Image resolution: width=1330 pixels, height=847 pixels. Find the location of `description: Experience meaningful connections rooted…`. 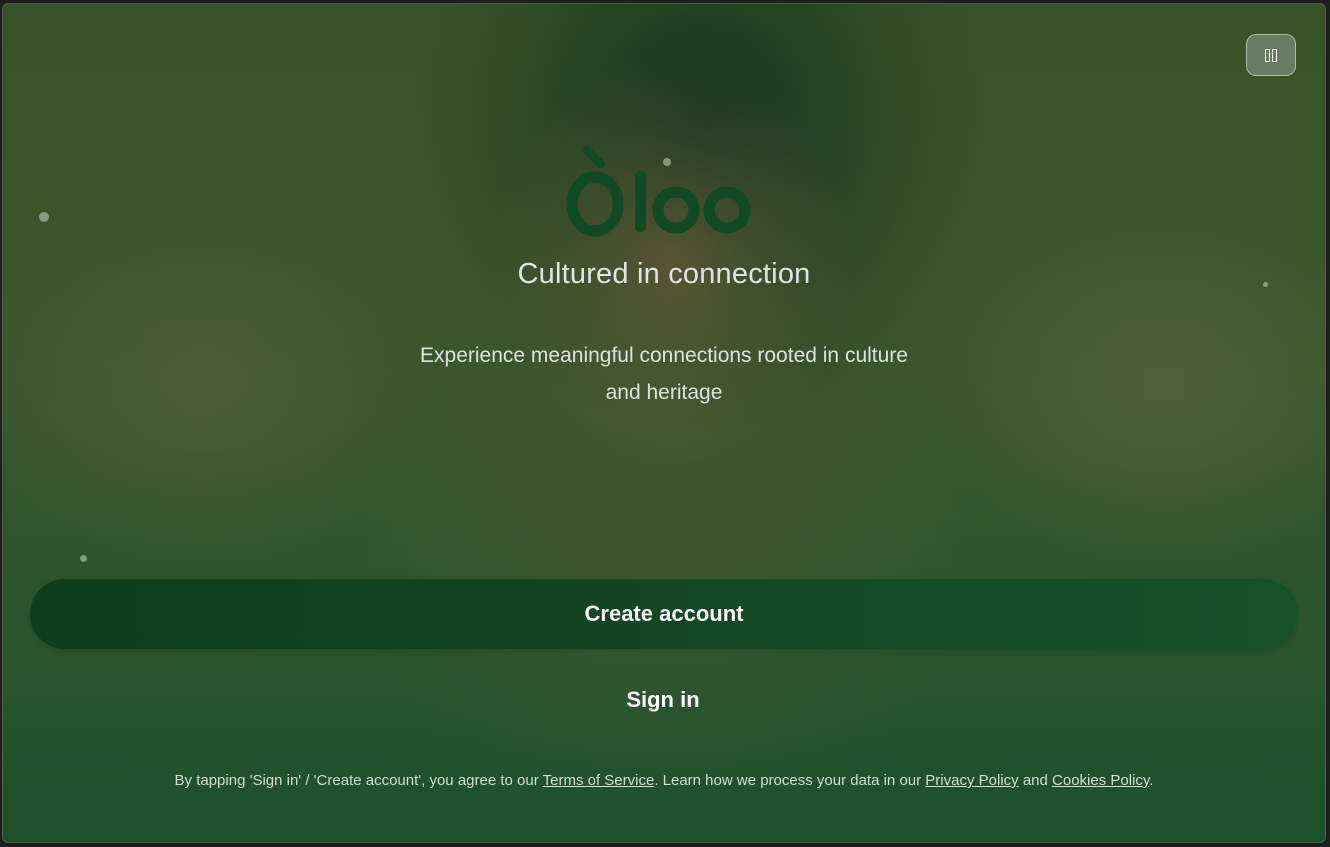

description: Experience meaningful connections rooted… is located at coordinates (664, 374).